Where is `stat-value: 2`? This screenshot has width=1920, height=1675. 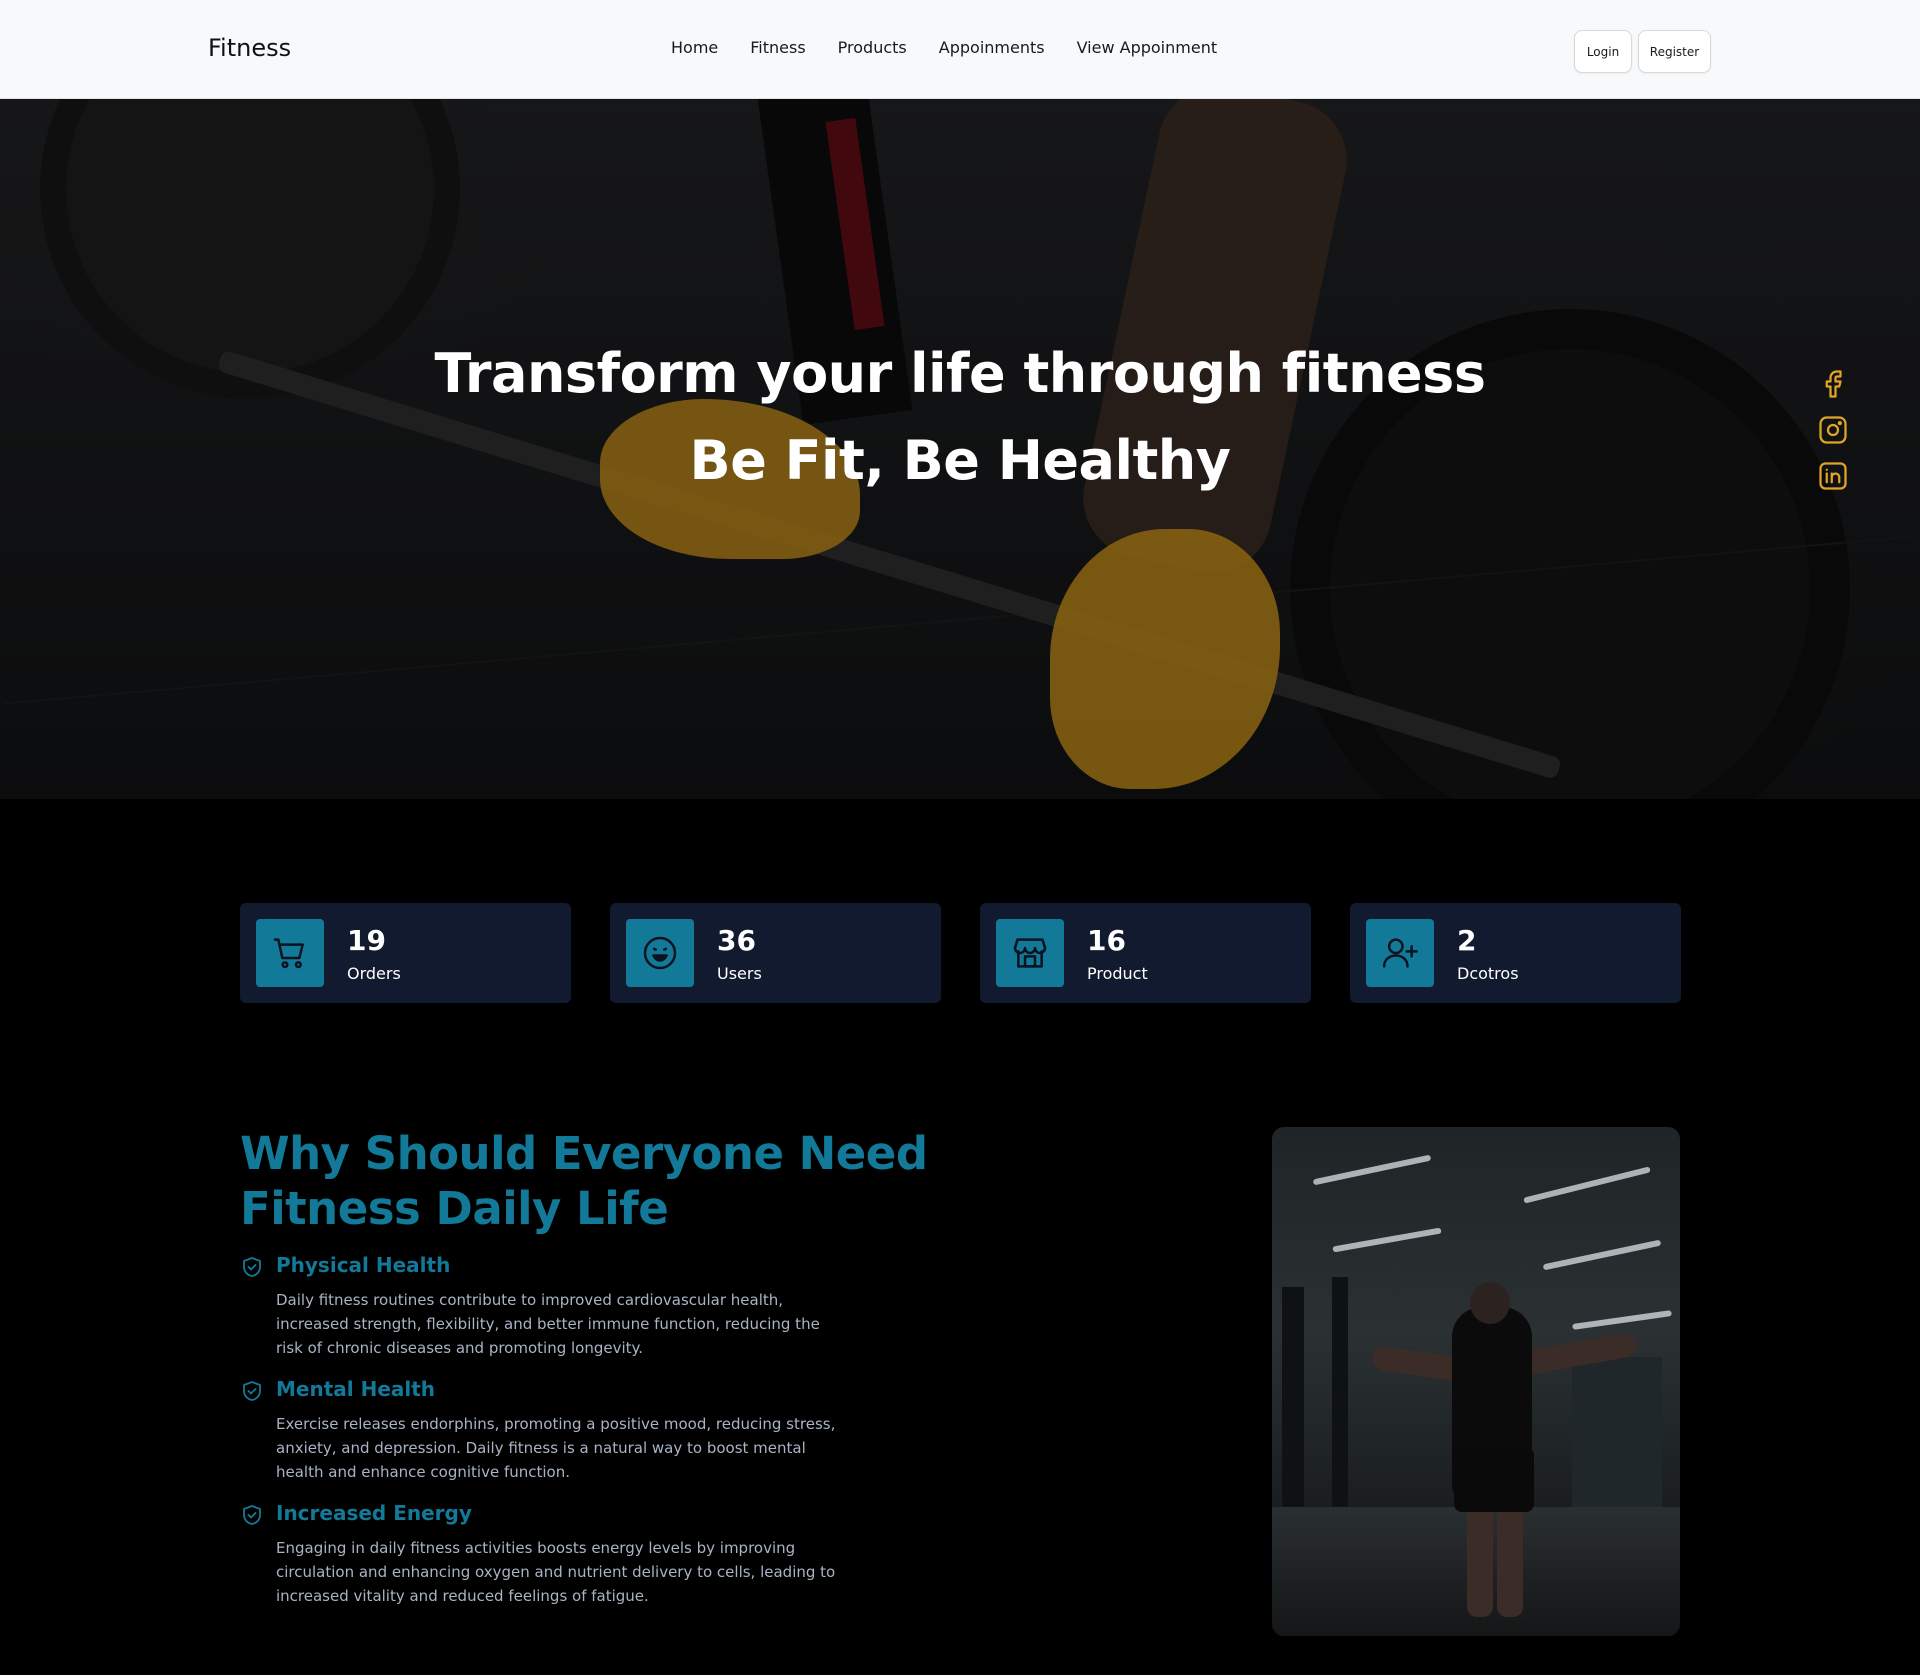 stat-value: 2 is located at coordinates (1467, 940).